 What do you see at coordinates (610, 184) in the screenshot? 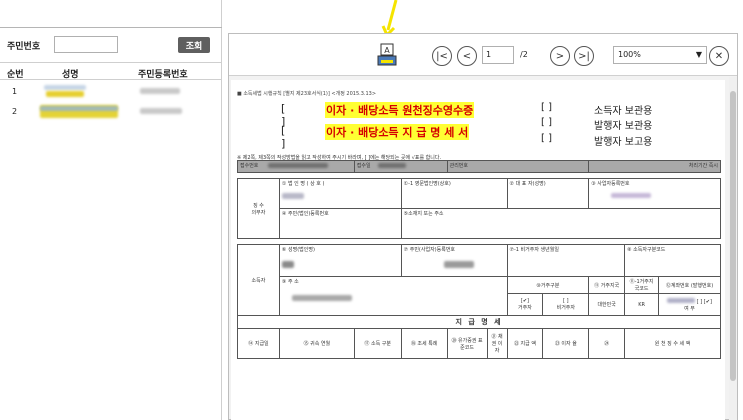
I see `field-business-number: ③ 사업자등록번호` at bounding box center [610, 184].